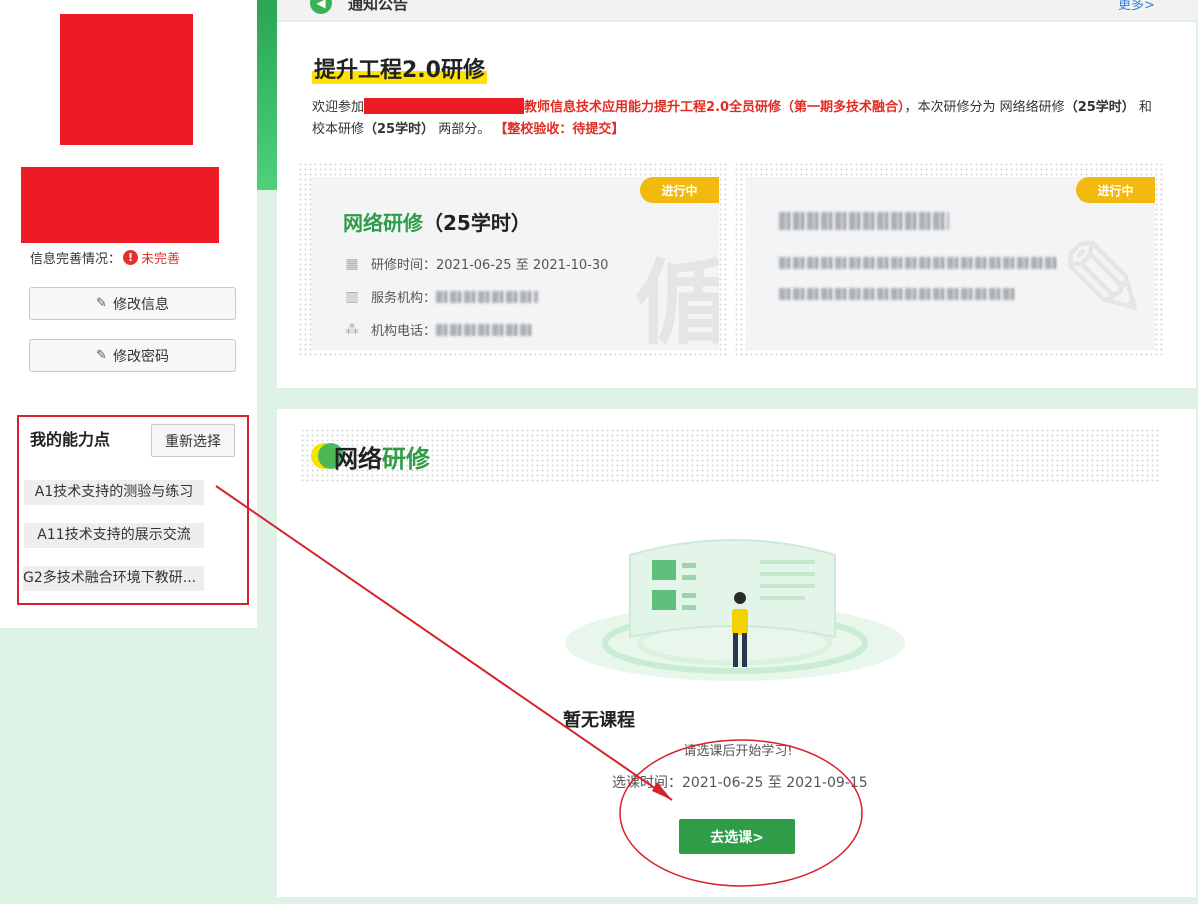  What do you see at coordinates (737, 10) in the screenshot?
I see `notice-bar` at bounding box center [737, 10].